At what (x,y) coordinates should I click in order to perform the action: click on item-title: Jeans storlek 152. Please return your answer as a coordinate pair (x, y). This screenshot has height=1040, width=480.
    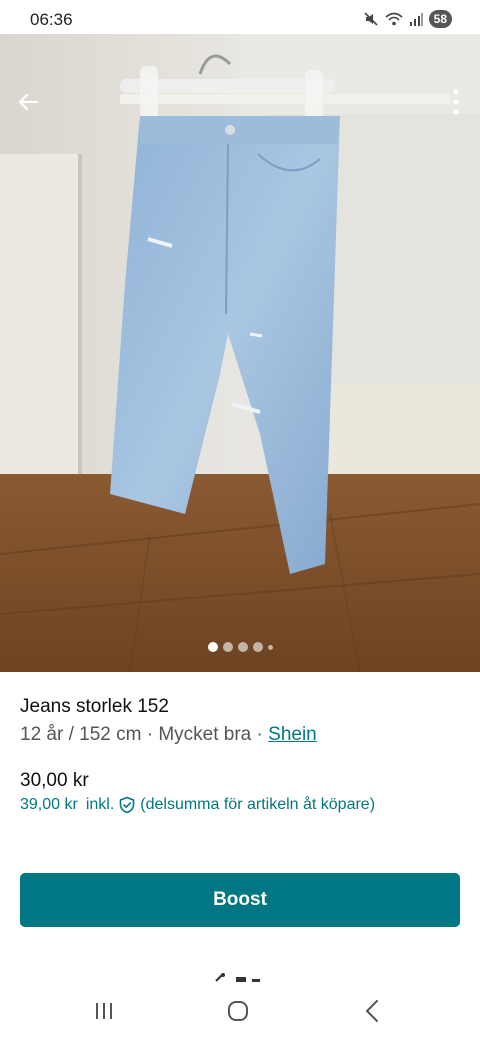
    Looking at the image, I should click on (94, 706).